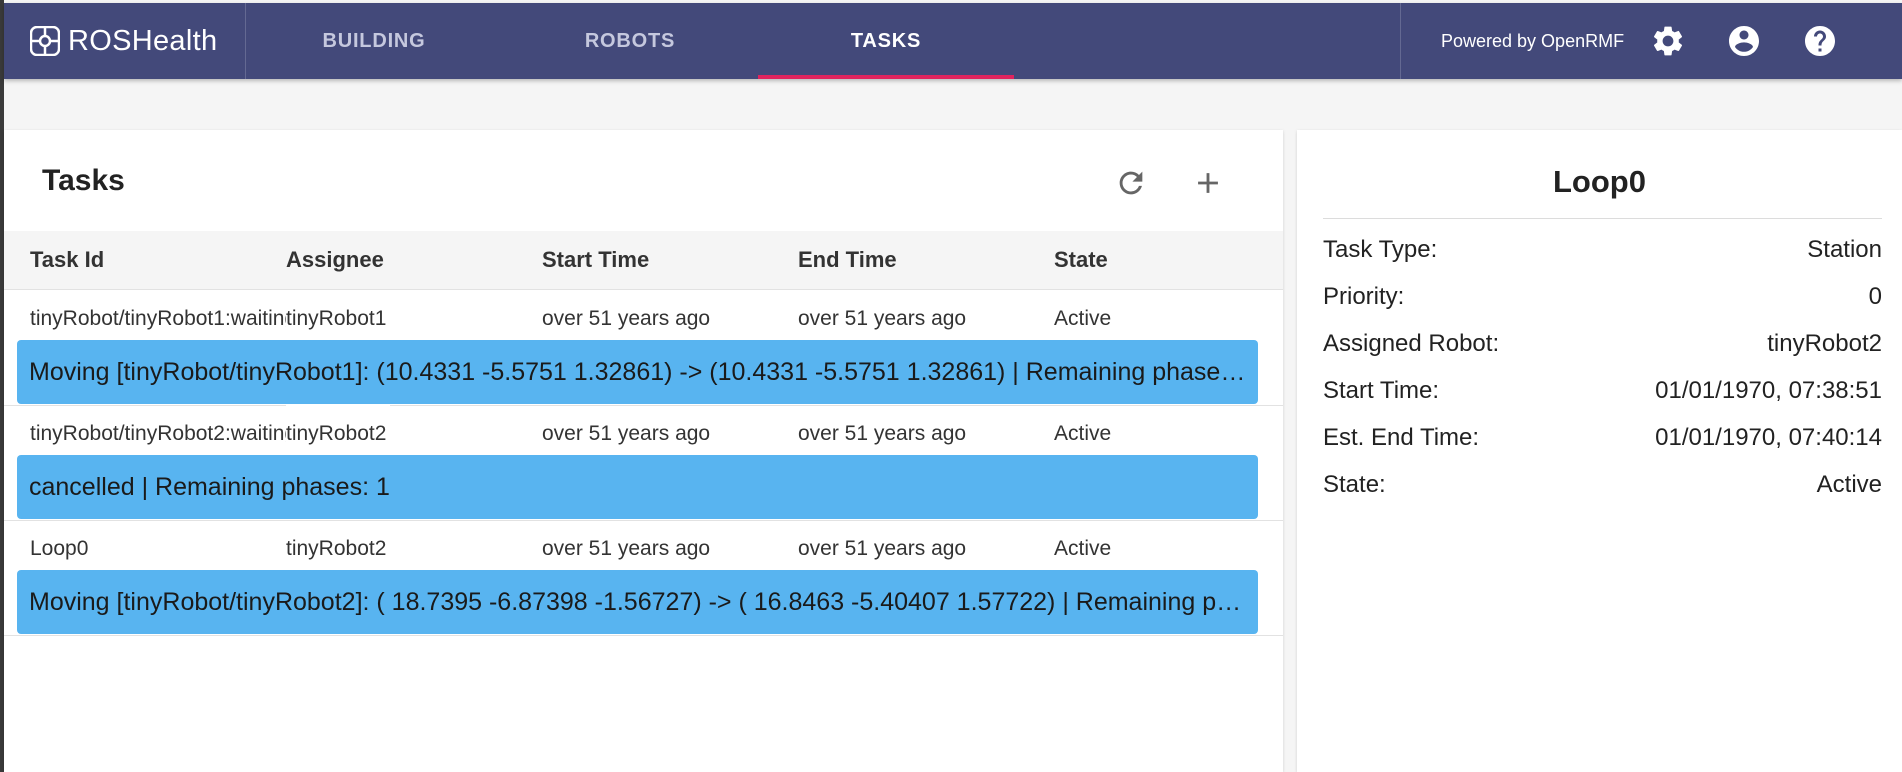 The image size is (1902, 772). Describe the element at coordinates (1602, 397) in the screenshot. I see `detail-row-start-time: Start Time: 01/01/1970, 07:38:51` at that location.